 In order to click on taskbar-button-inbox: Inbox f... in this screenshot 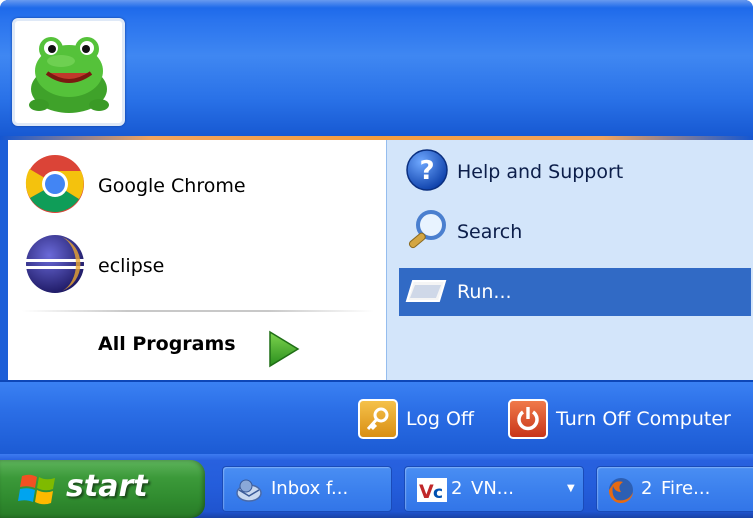, I will do `click(307, 489)`.